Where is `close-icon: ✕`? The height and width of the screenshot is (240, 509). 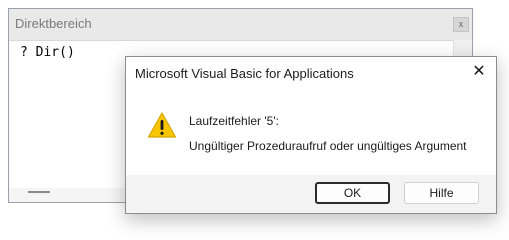
close-icon: ✕ is located at coordinates (479, 72).